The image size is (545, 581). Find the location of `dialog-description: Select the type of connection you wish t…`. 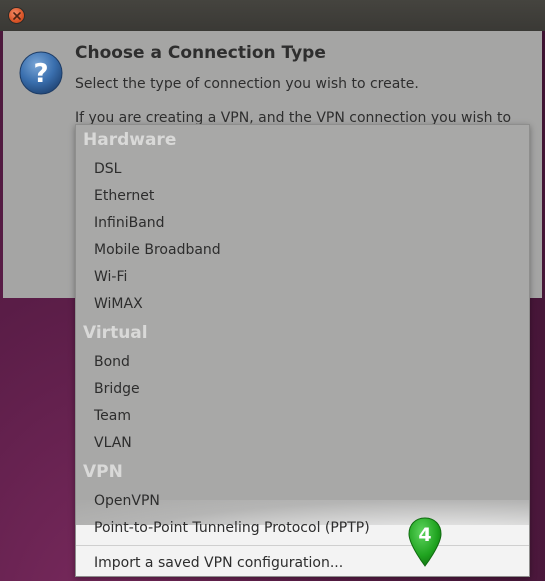

dialog-description: Select the type of connection you wish t… is located at coordinates (247, 84).